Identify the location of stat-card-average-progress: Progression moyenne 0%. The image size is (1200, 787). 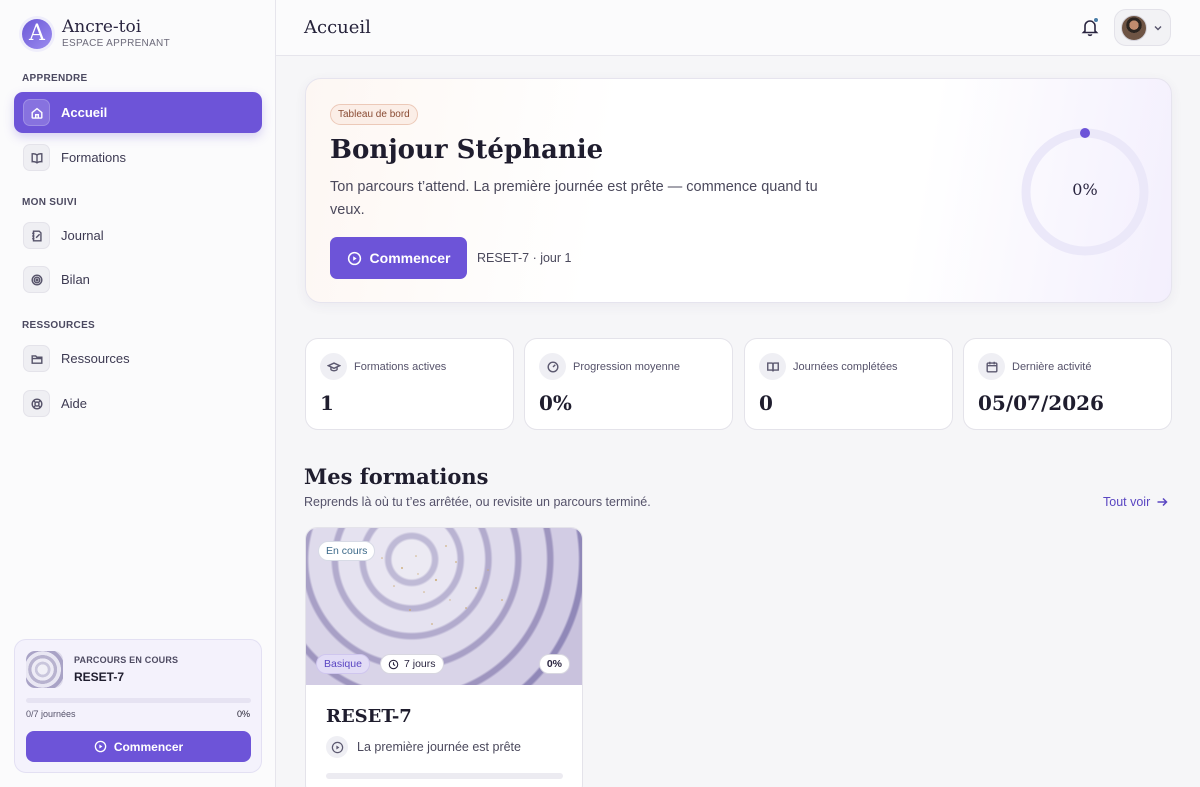
(628, 384).